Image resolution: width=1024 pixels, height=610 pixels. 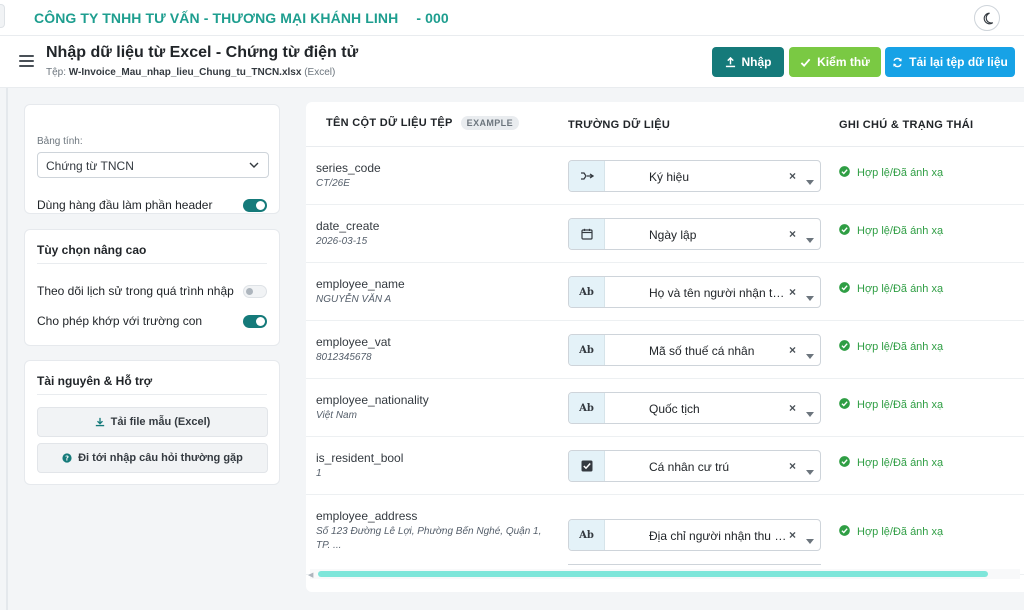 What do you see at coordinates (360, 458) in the screenshot?
I see `source-column-name: is_resident_bool` at bounding box center [360, 458].